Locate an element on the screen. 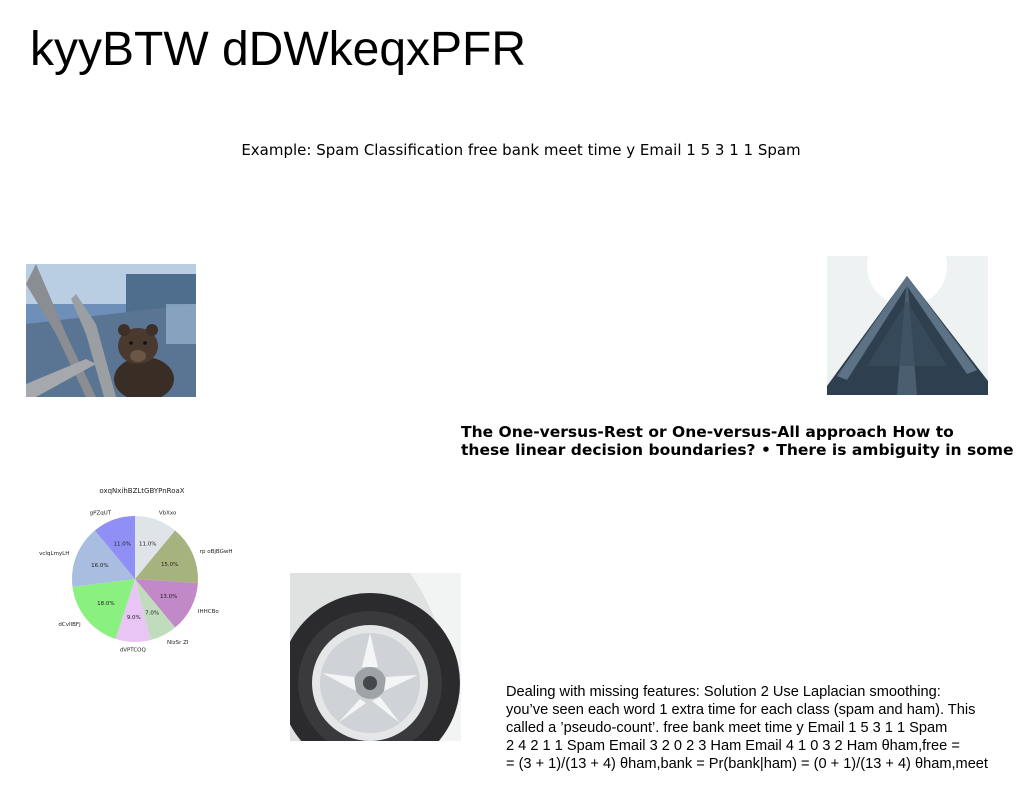 The height and width of the screenshot is (788, 1024). pie-slice-label: dCvIlBFj is located at coordinates (69, 625).